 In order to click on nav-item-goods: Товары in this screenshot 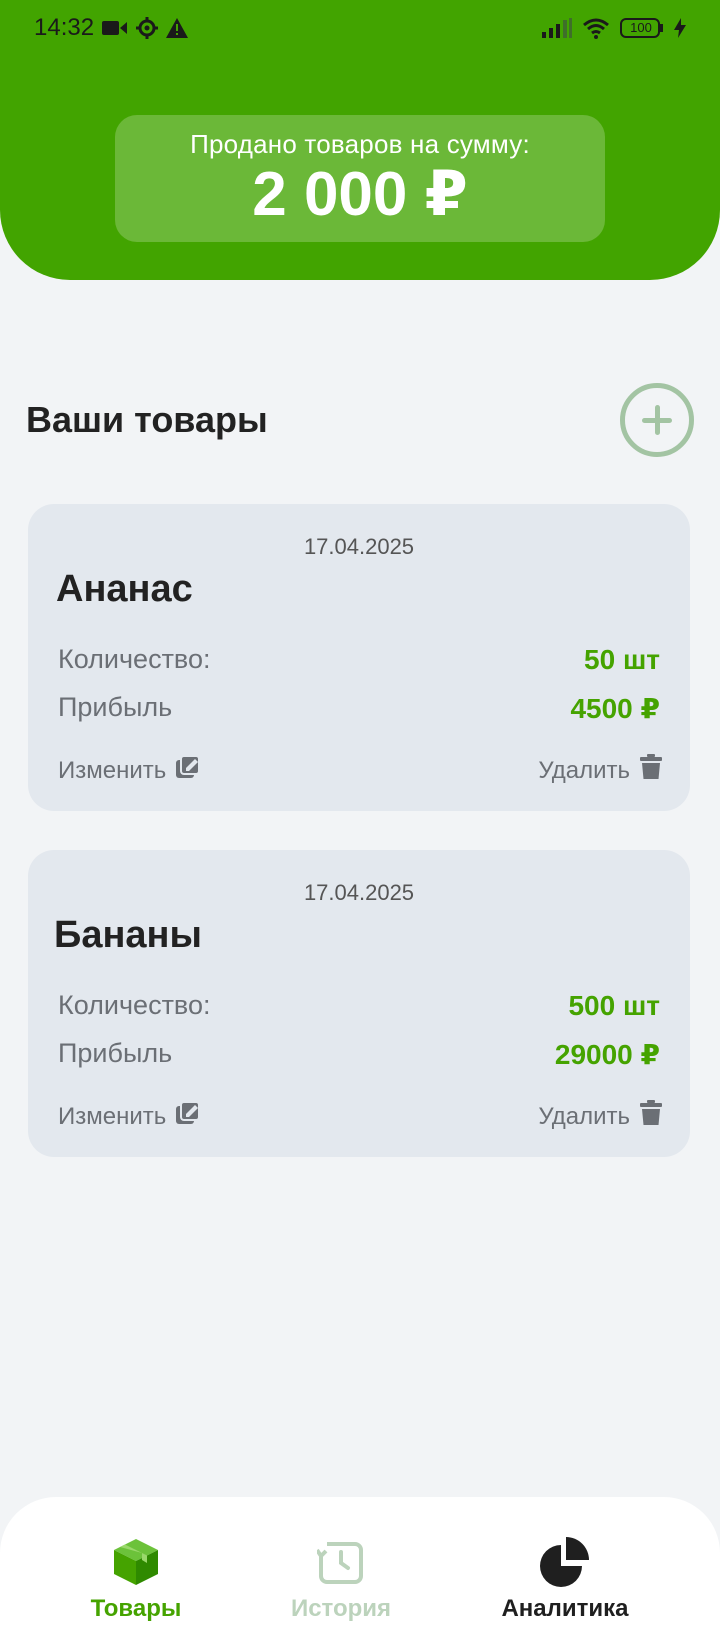, I will do `click(136, 1580)`.